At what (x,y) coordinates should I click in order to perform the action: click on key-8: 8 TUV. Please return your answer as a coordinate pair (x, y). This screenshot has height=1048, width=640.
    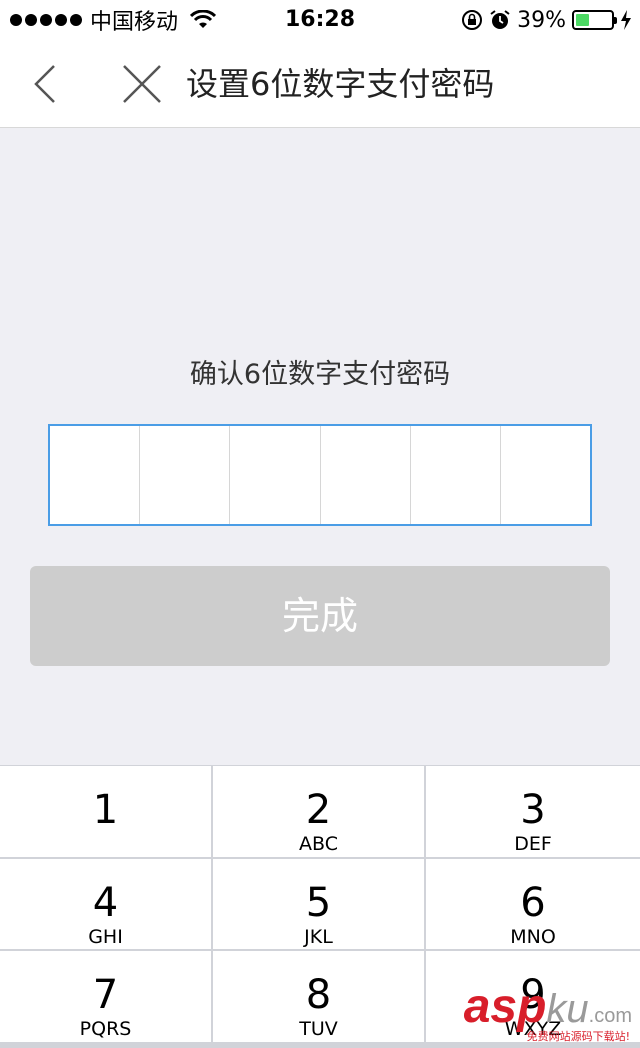
    Looking at the image, I should click on (318, 996).